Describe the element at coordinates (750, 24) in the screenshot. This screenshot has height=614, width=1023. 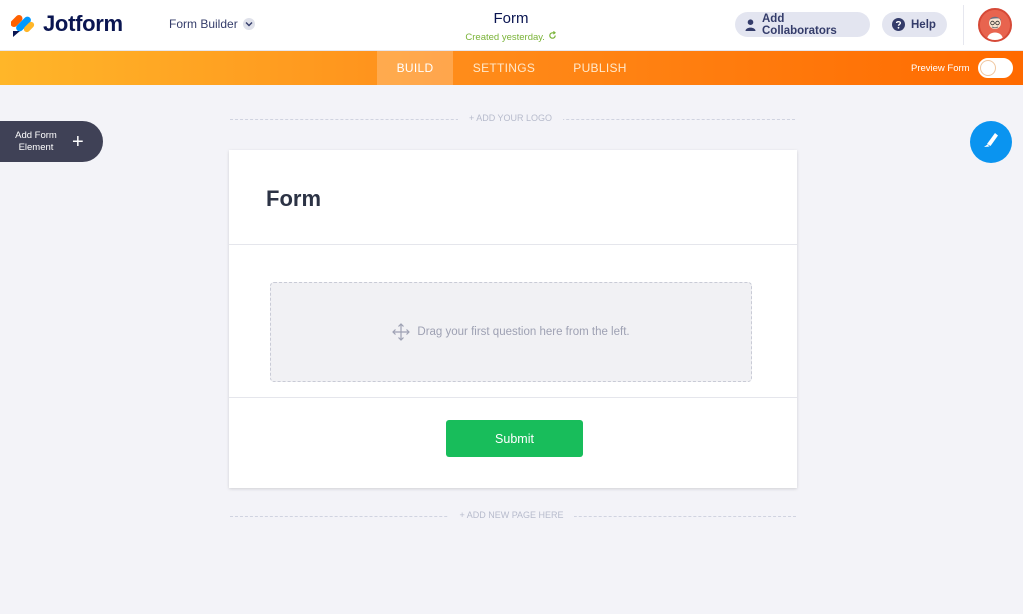
I see `user-icon` at that location.